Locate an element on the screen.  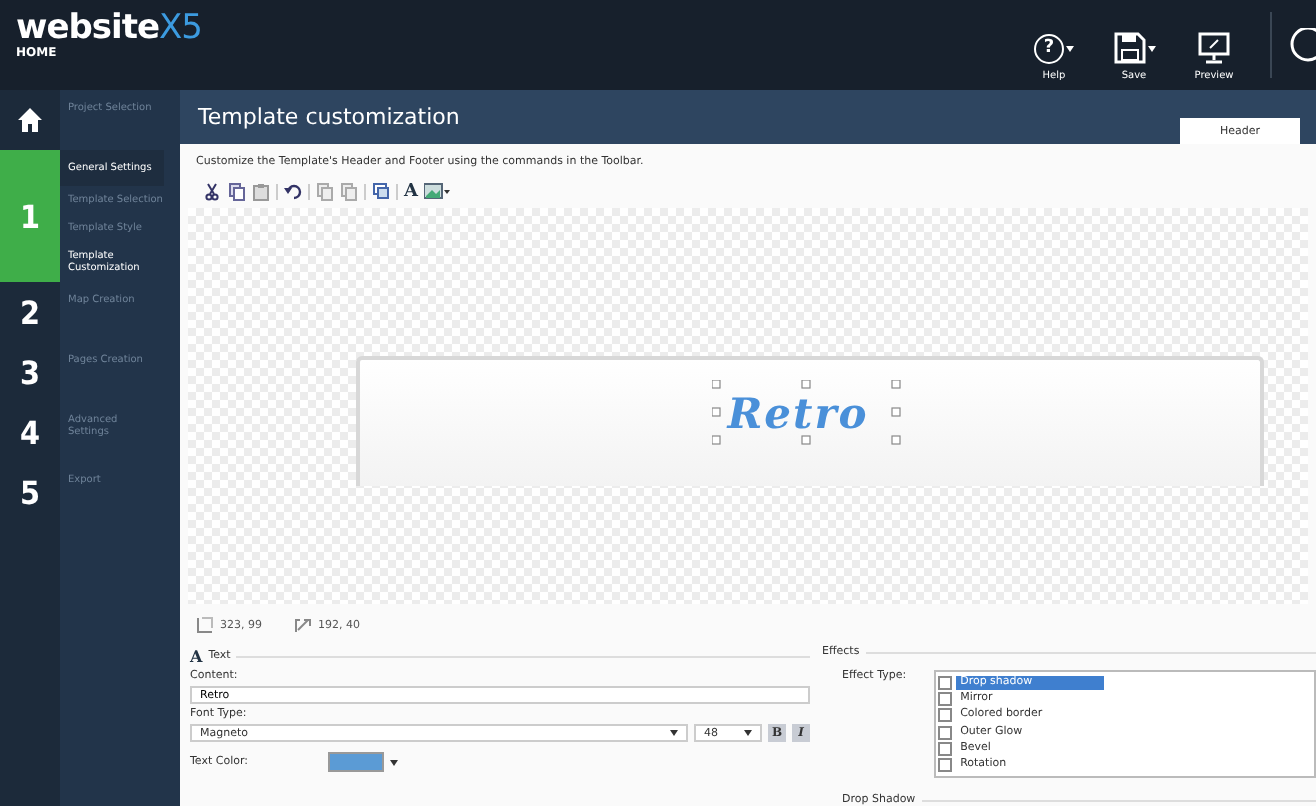
image-tool-icon is located at coordinates (436, 192).